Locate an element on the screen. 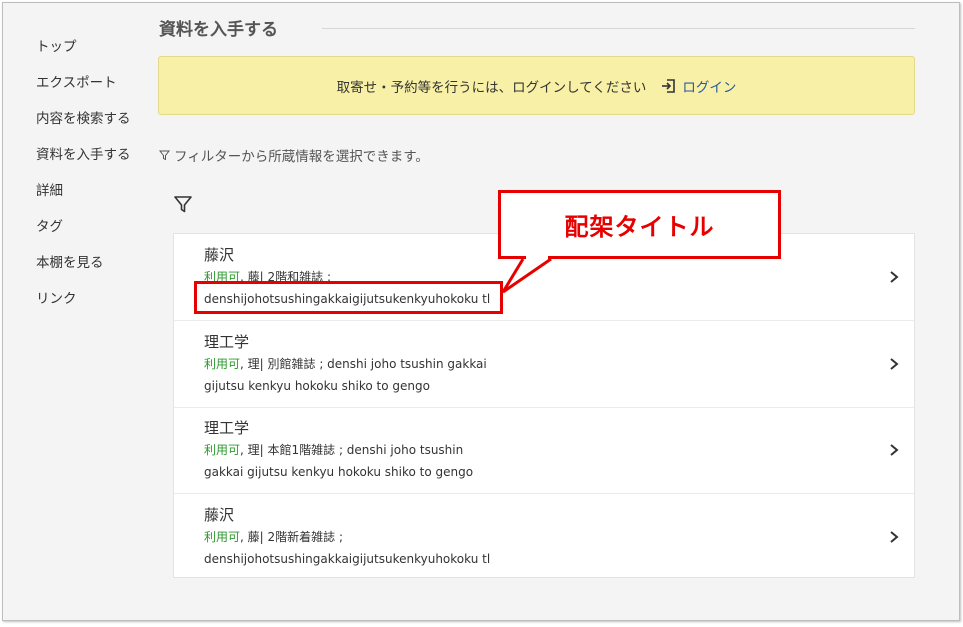 This screenshot has height=627, width=963. sidebar-item-tags: タグ is located at coordinates (96, 234).